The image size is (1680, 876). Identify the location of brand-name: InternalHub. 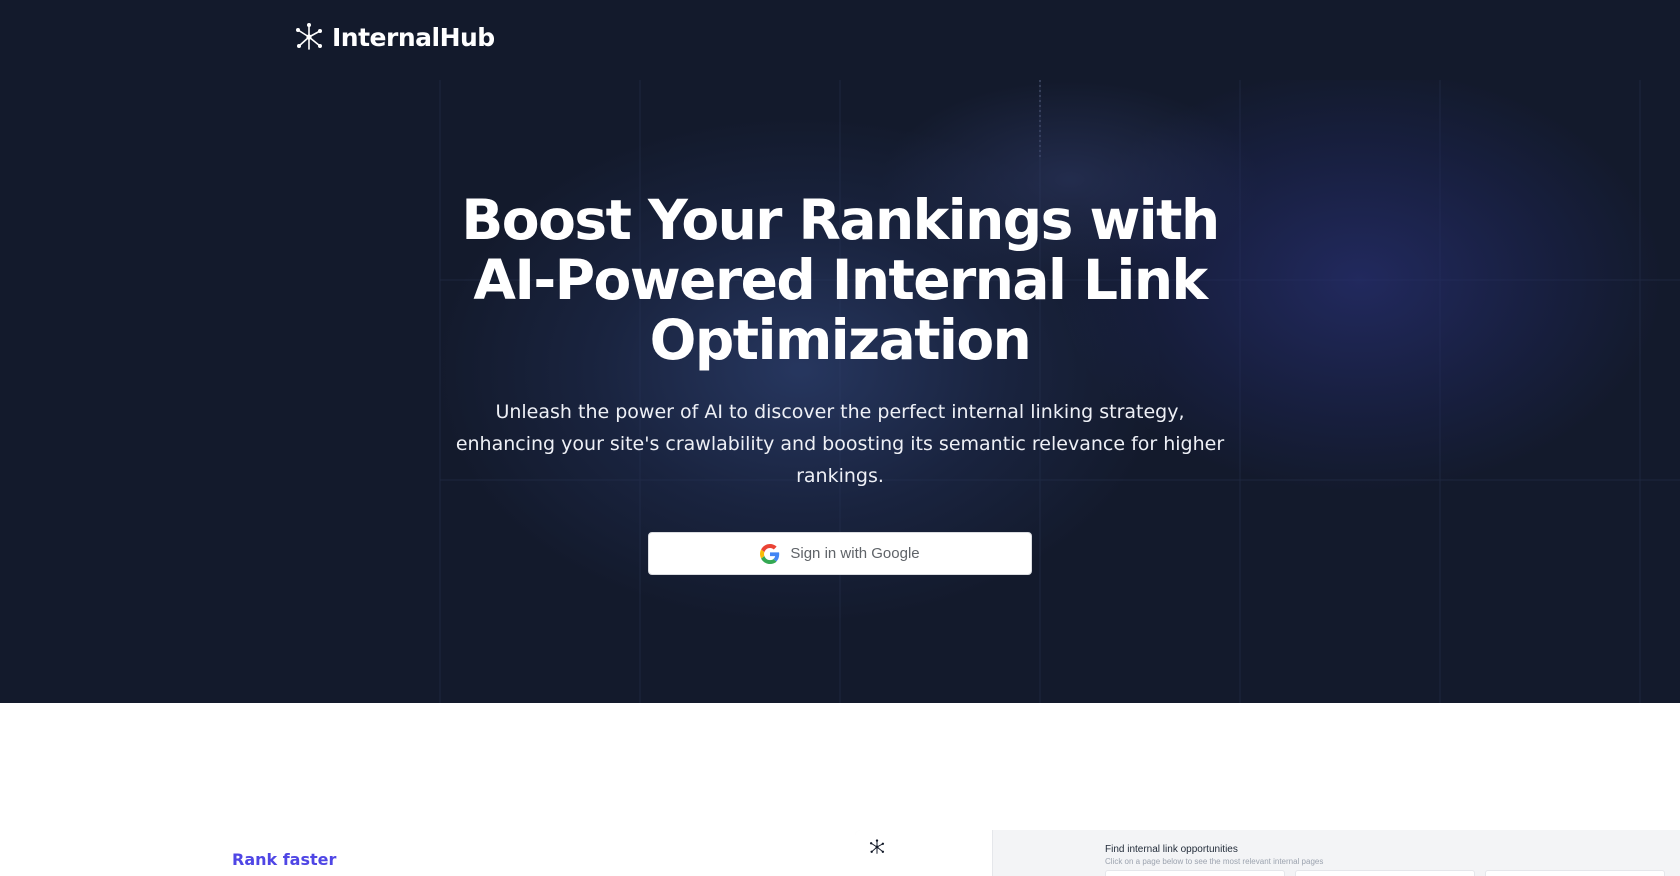
(413, 37).